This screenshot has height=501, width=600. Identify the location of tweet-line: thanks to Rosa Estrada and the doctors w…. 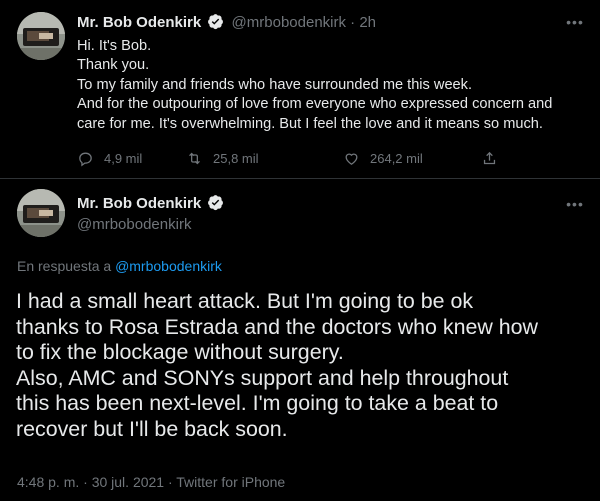
(277, 326).